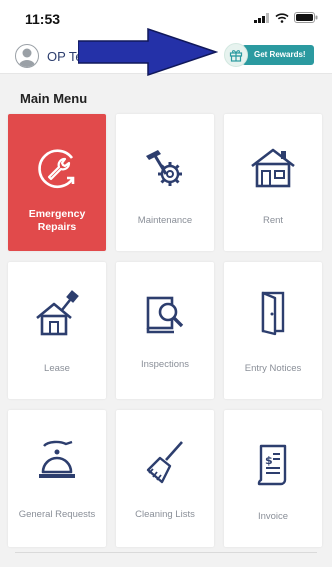 This screenshot has height=567, width=332. What do you see at coordinates (273, 313) in the screenshot?
I see `door-icon` at bounding box center [273, 313].